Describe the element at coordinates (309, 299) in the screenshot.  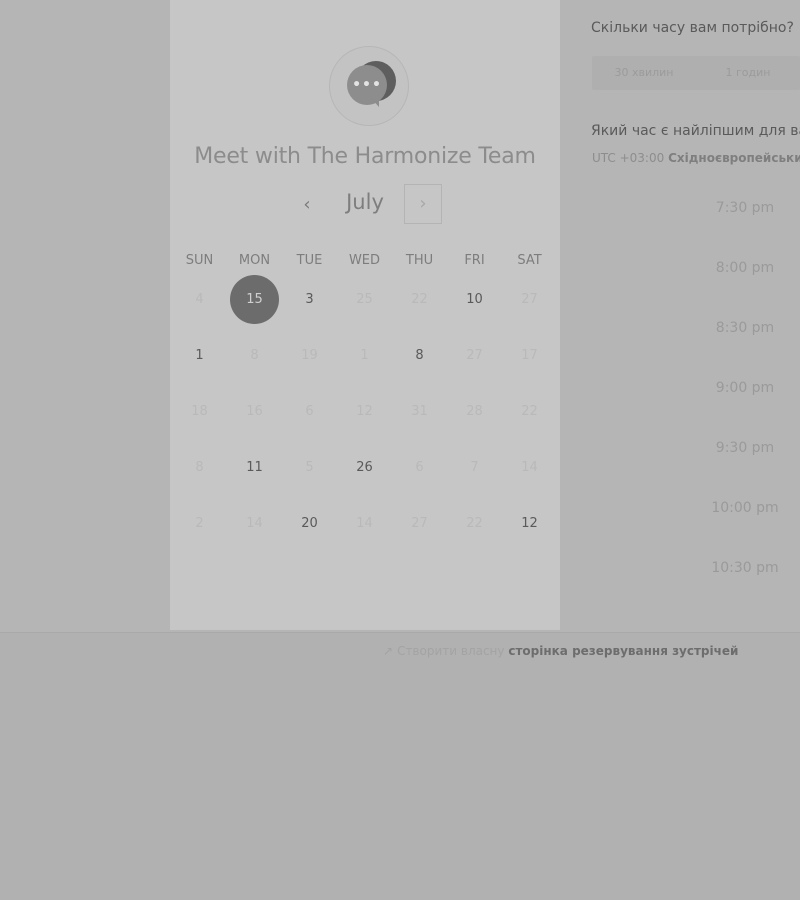
I see `calendar-day: 3` at that location.